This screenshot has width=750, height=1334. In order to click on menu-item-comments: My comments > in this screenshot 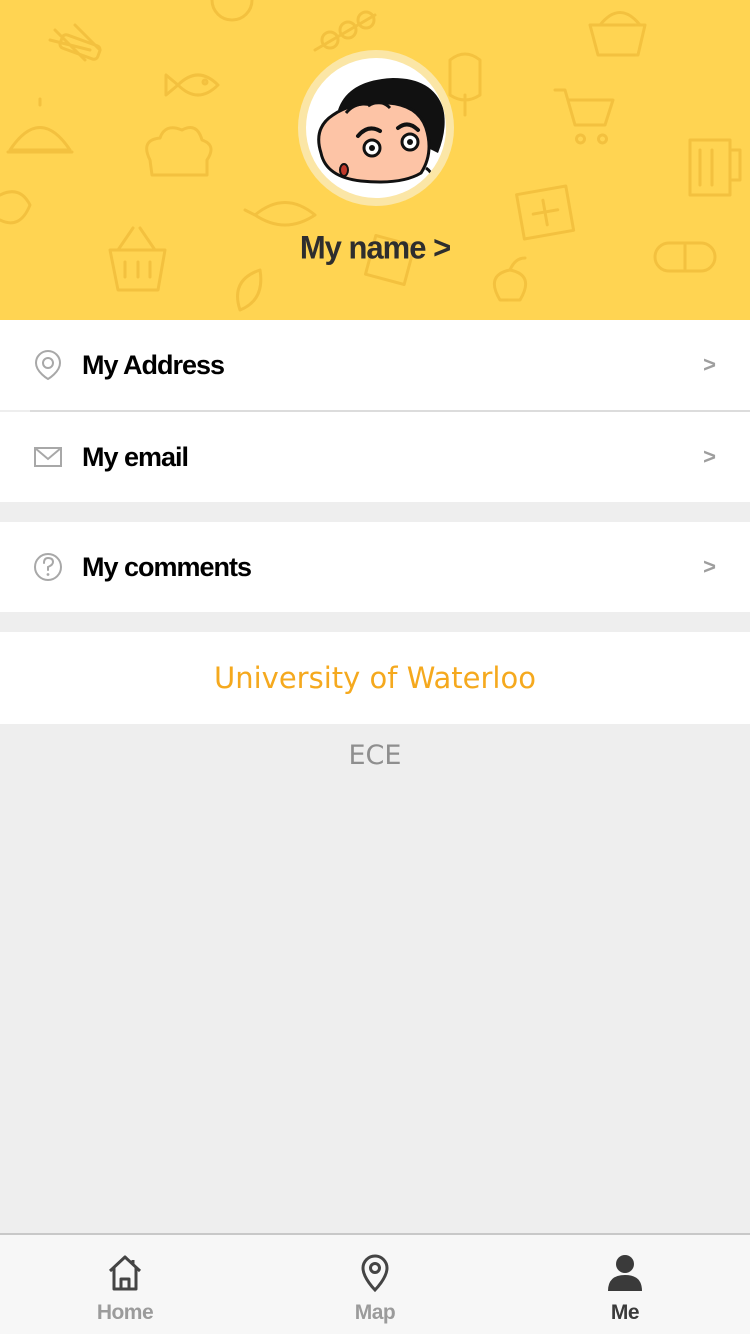, I will do `click(375, 567)`.